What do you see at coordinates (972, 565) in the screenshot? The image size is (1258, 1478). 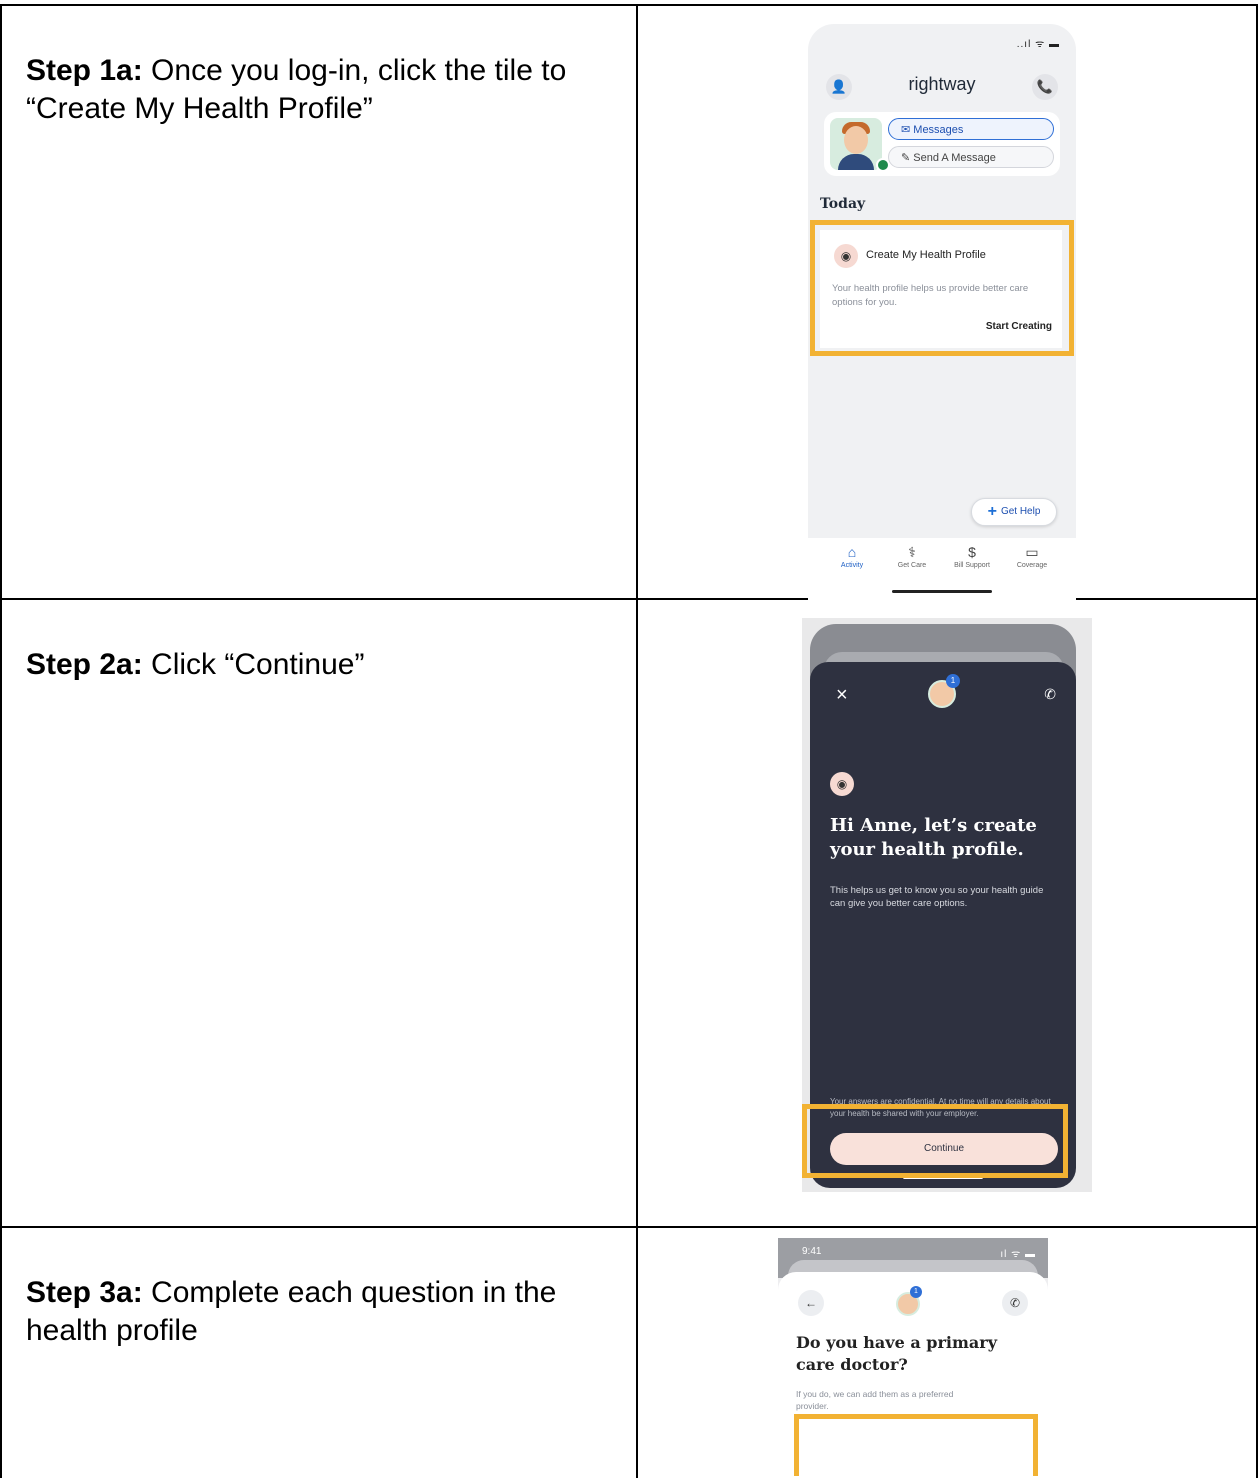 I see `tab-label: Bill Support` at bounding box center [972, 565].